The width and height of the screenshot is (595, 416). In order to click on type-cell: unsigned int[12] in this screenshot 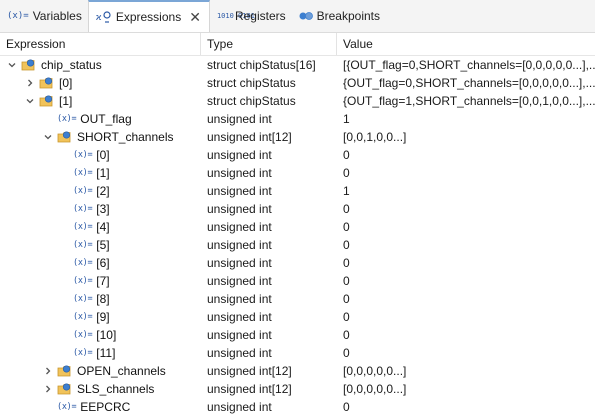, I will do `click(249, 137)`.